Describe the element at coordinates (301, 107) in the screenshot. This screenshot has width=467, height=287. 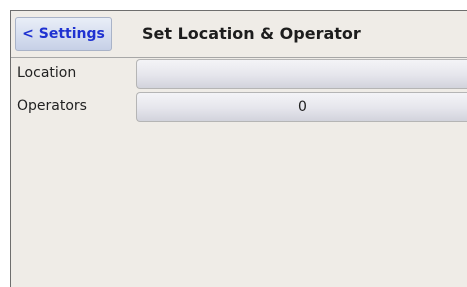
I see `operators-field: 0` at that location.